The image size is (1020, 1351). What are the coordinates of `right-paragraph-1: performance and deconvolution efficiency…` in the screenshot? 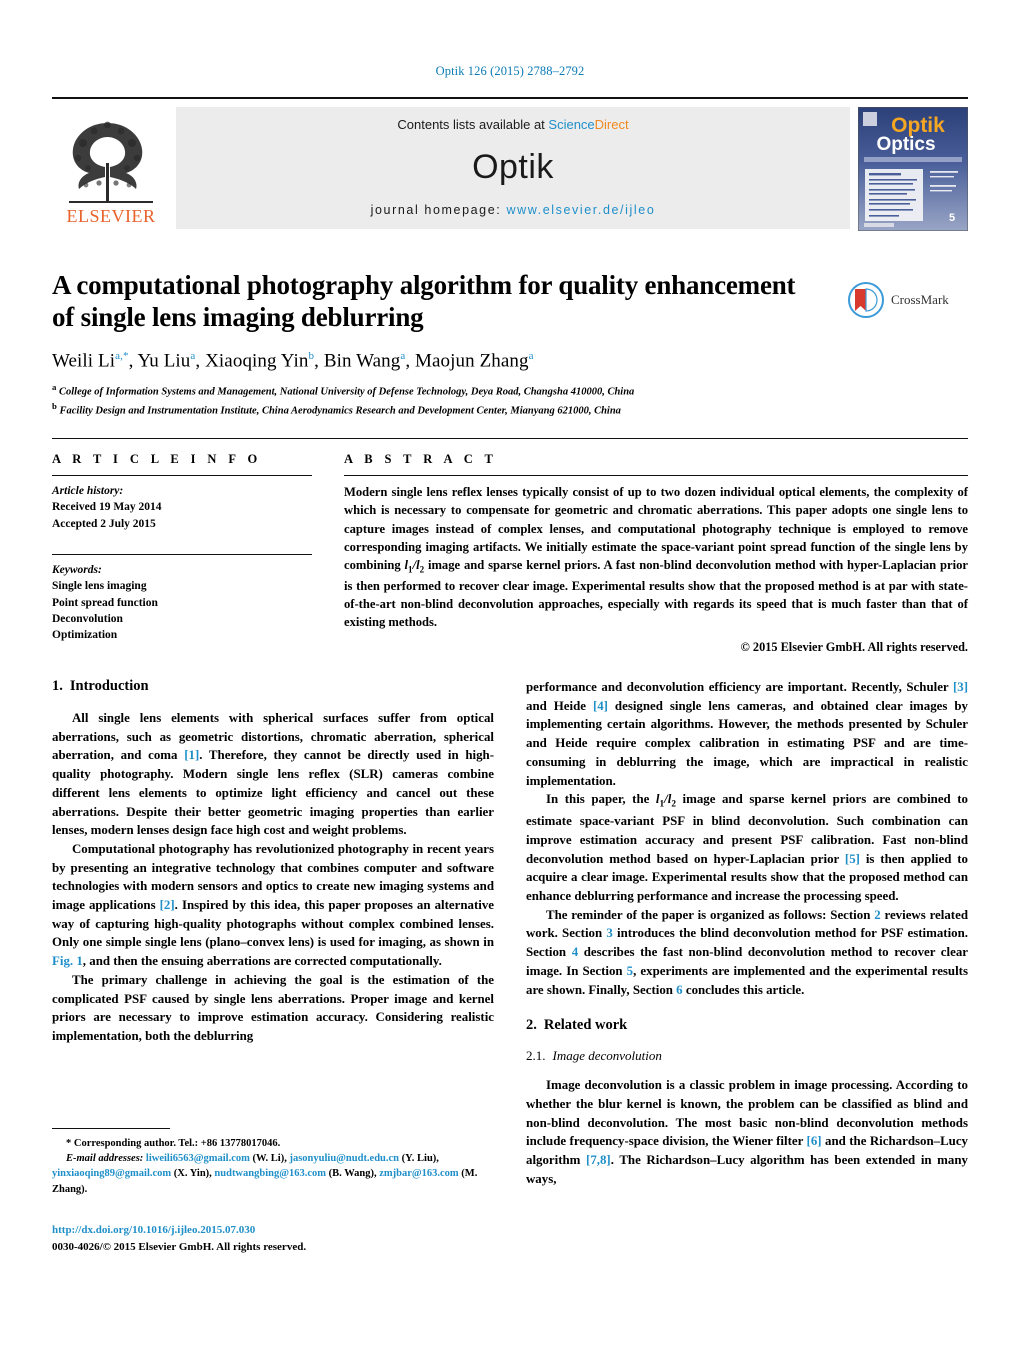 It's located at (747, 734).